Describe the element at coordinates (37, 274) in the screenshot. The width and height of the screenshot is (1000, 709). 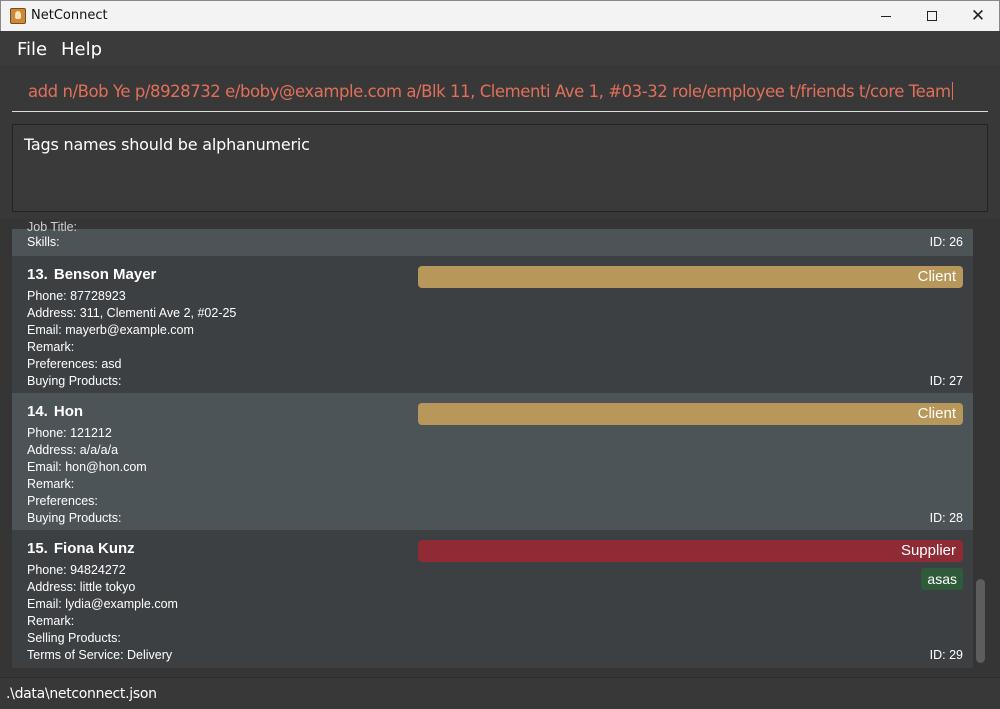
I see `card-index: 13.` at that location.